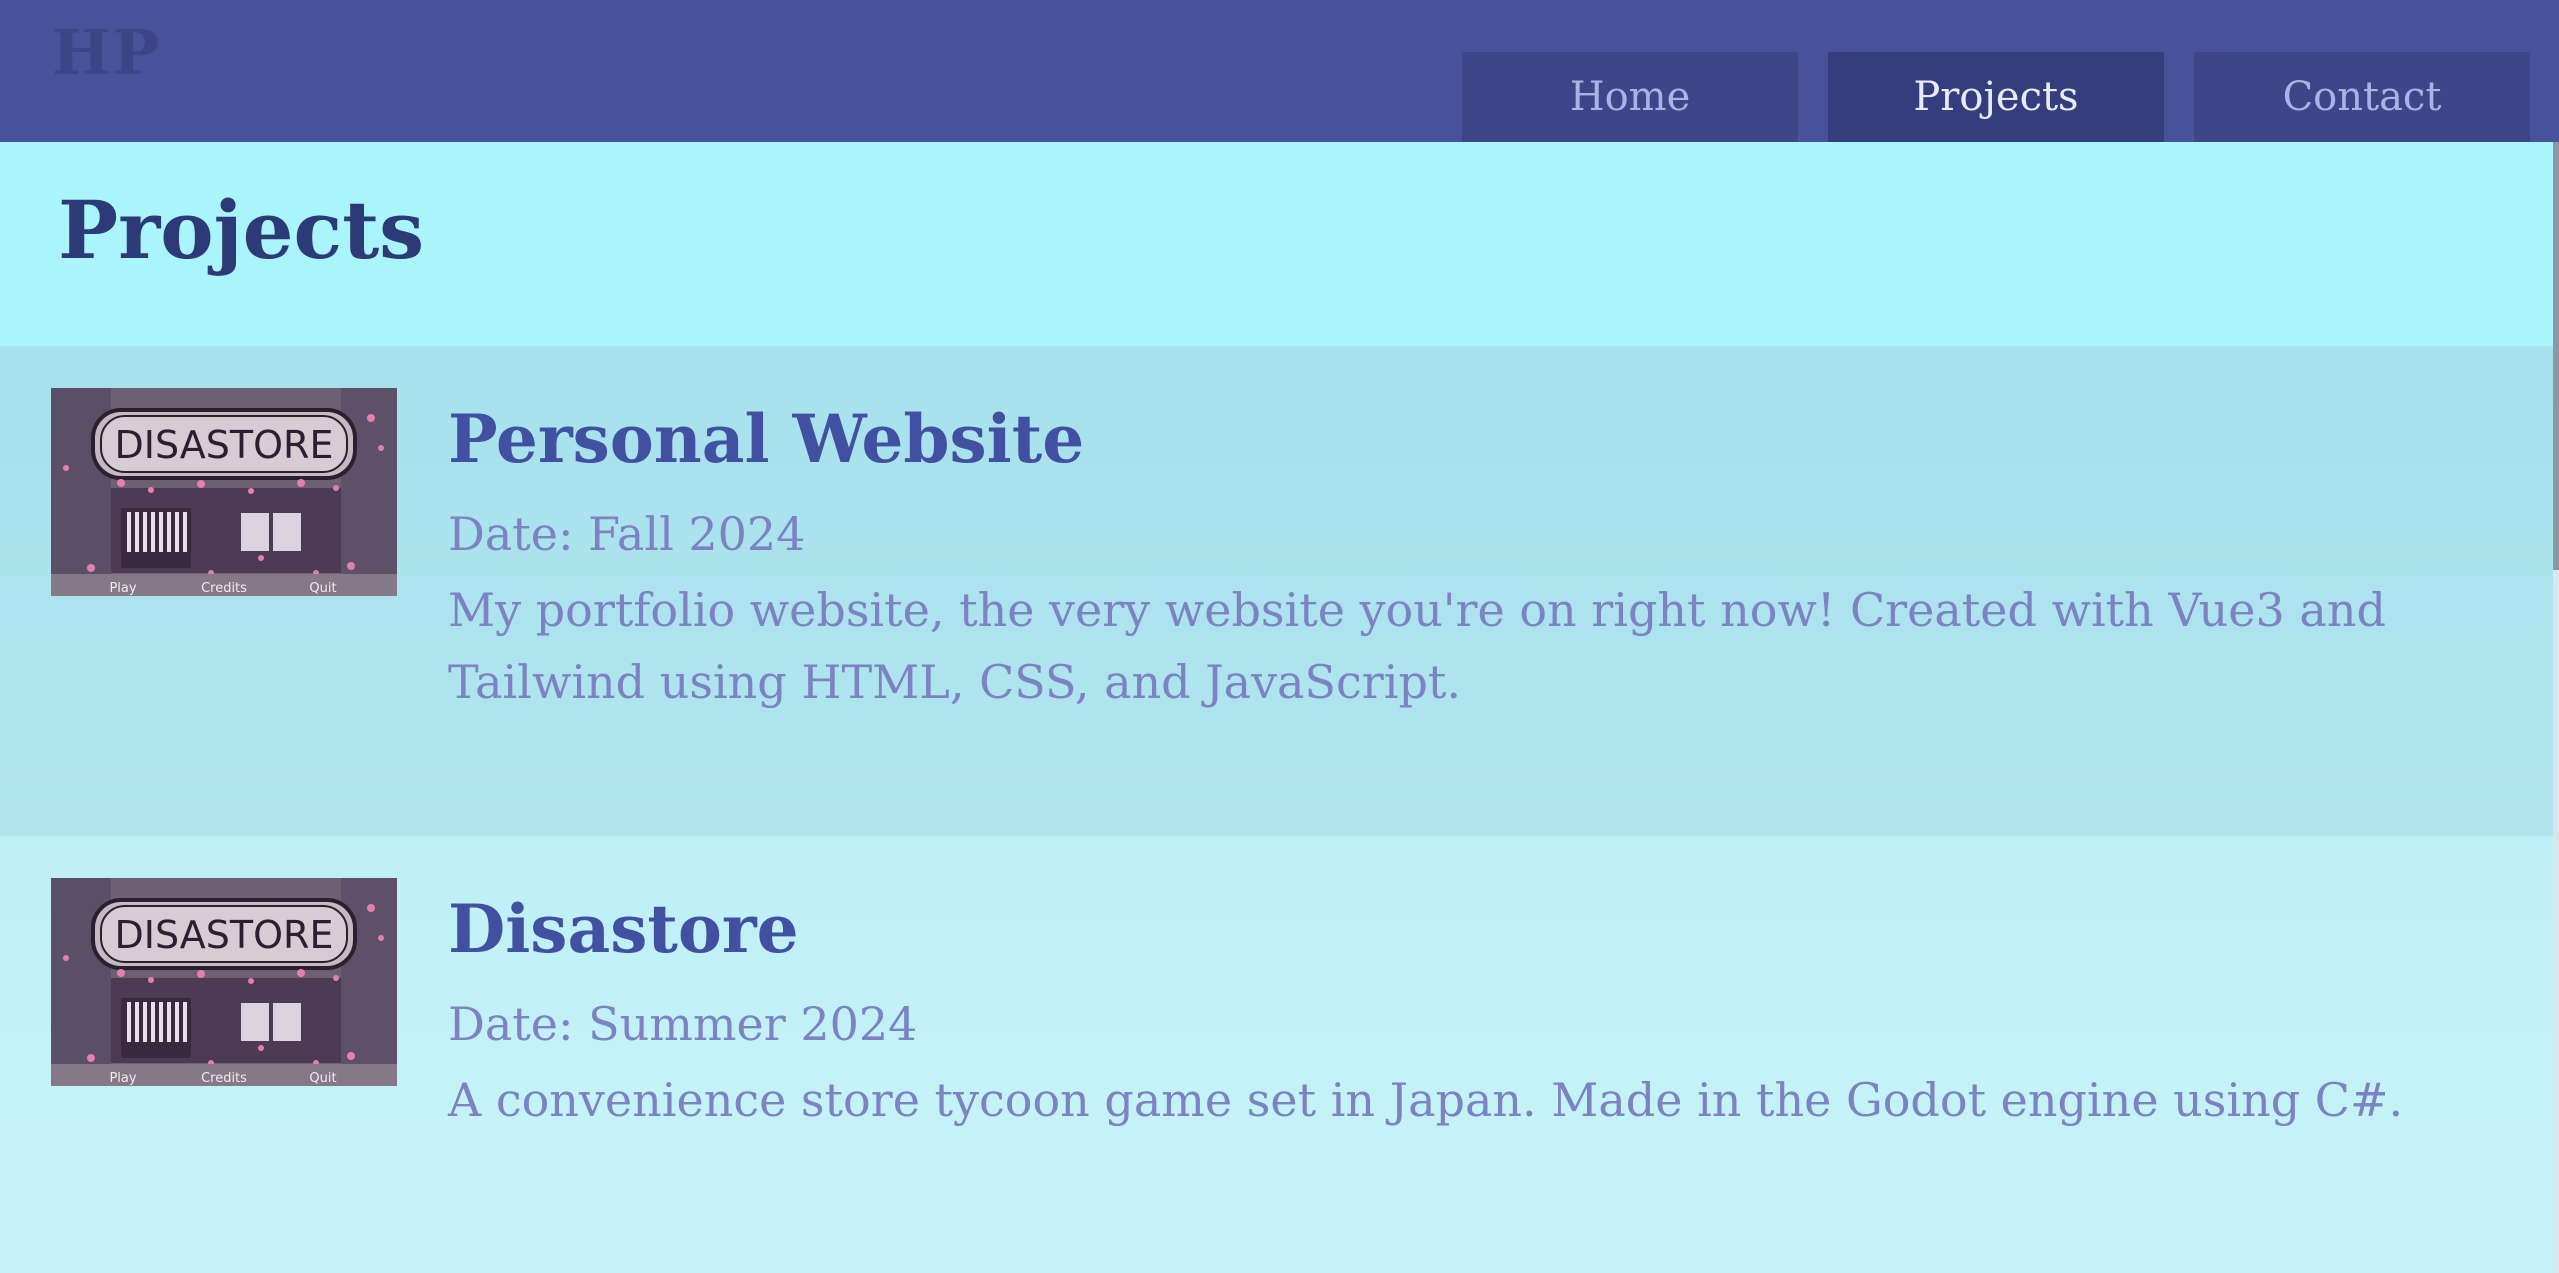 This screenshot has height=1273, width=2559. I want to click on project-title: Disastore, so click(623, 929).